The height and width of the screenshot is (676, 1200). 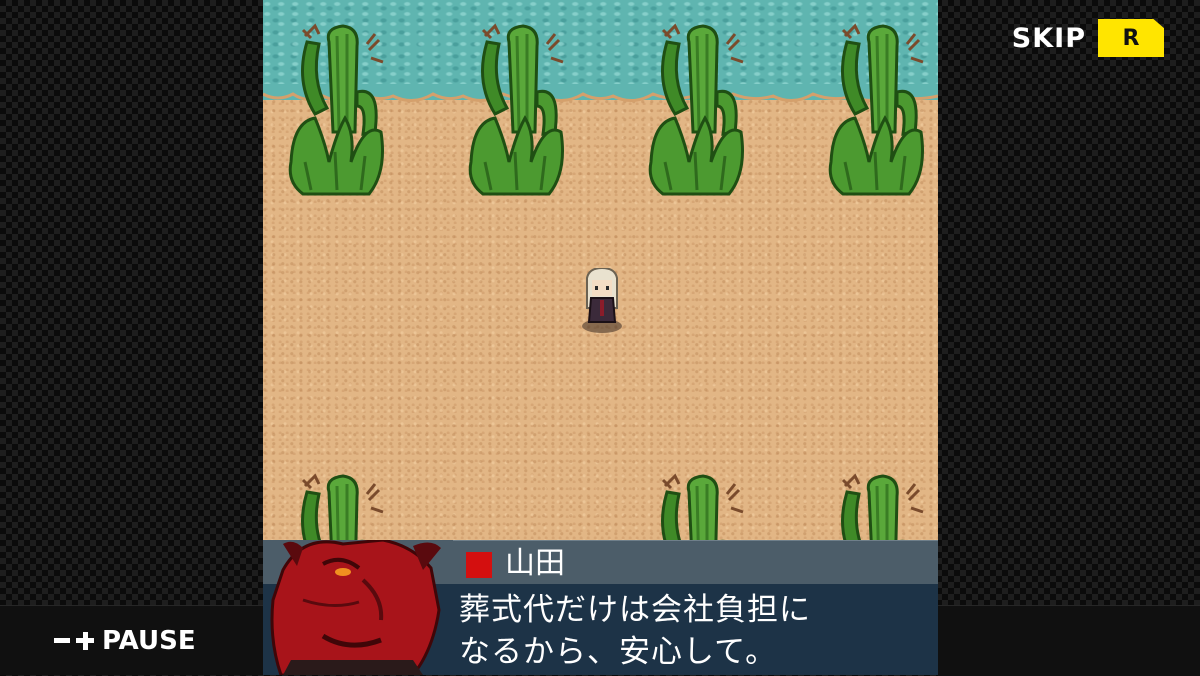 I want to click on dialog-line: なるから、安心して。, so click(x=618, y=652).